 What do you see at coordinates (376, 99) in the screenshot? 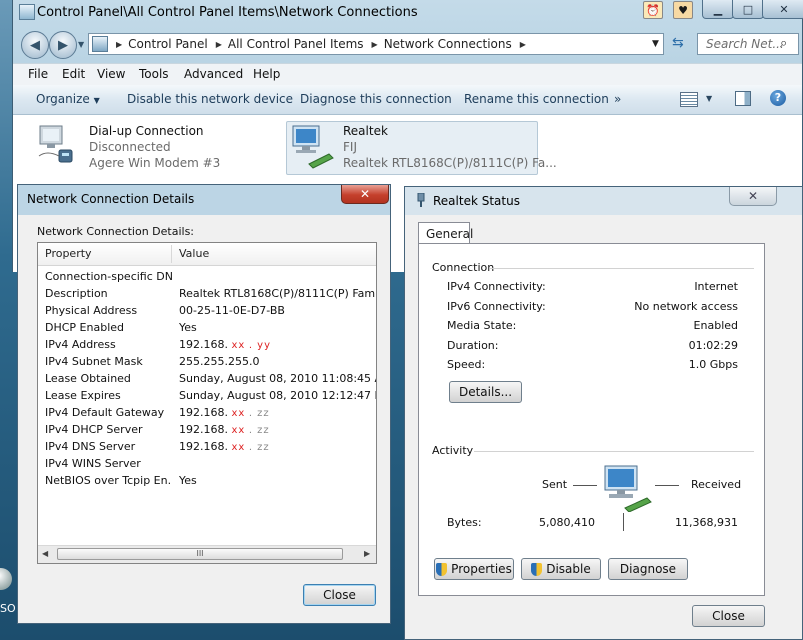
I see `diagnose-connection-button: Diagnose this connection` at bounding box center [376, 99].